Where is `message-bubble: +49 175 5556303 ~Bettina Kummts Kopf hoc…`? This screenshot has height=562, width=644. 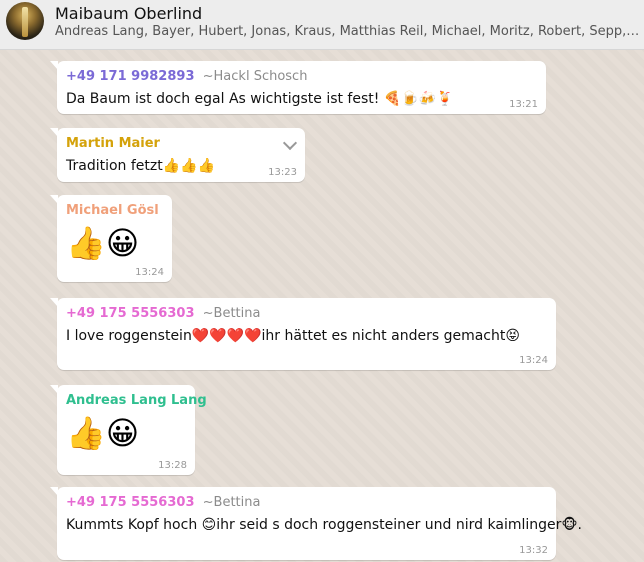 message-bubble: +49 175 5556303 ~Bettina Kummts Kopf hoc… is located at coordinates (316, 523).